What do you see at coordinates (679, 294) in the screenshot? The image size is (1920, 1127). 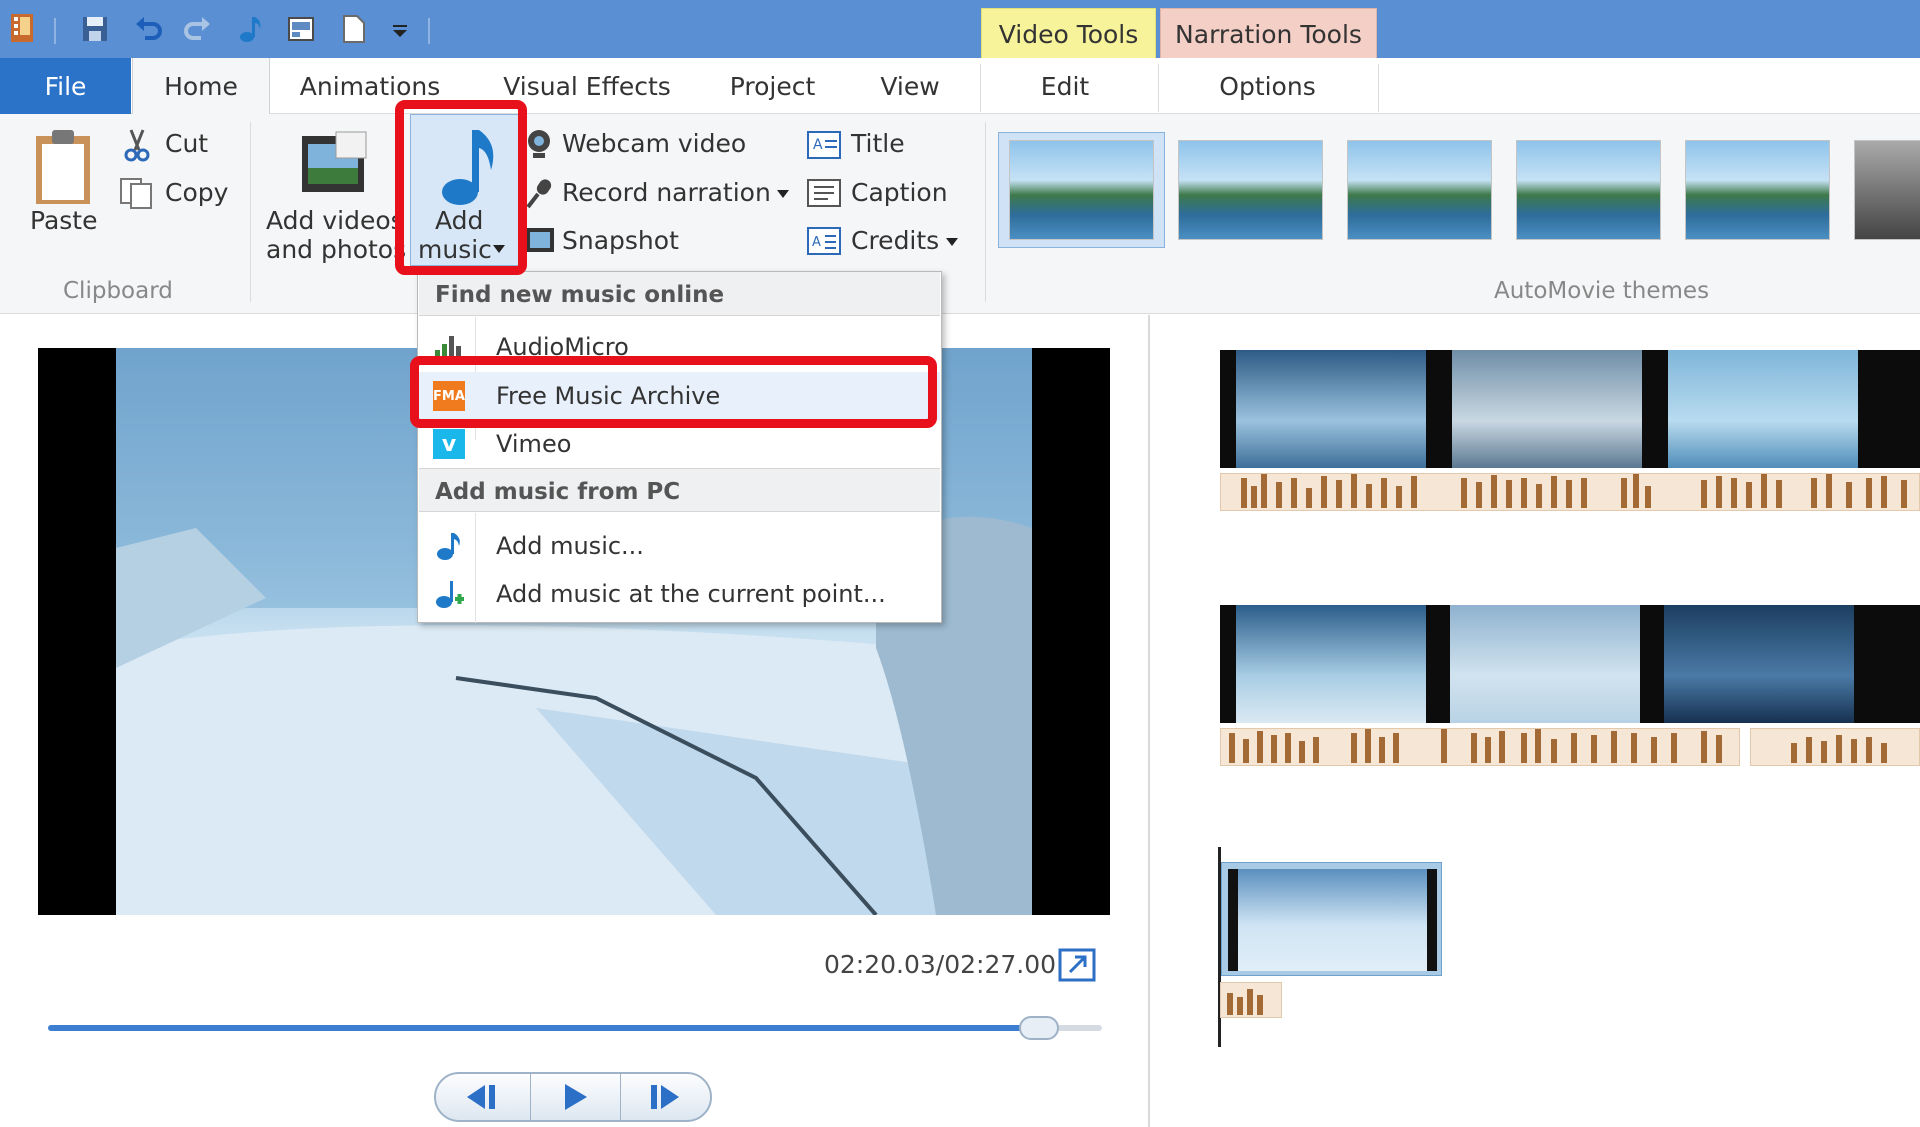 I see `menu-header-online: Find new music online` at bounding box center [679, 294].